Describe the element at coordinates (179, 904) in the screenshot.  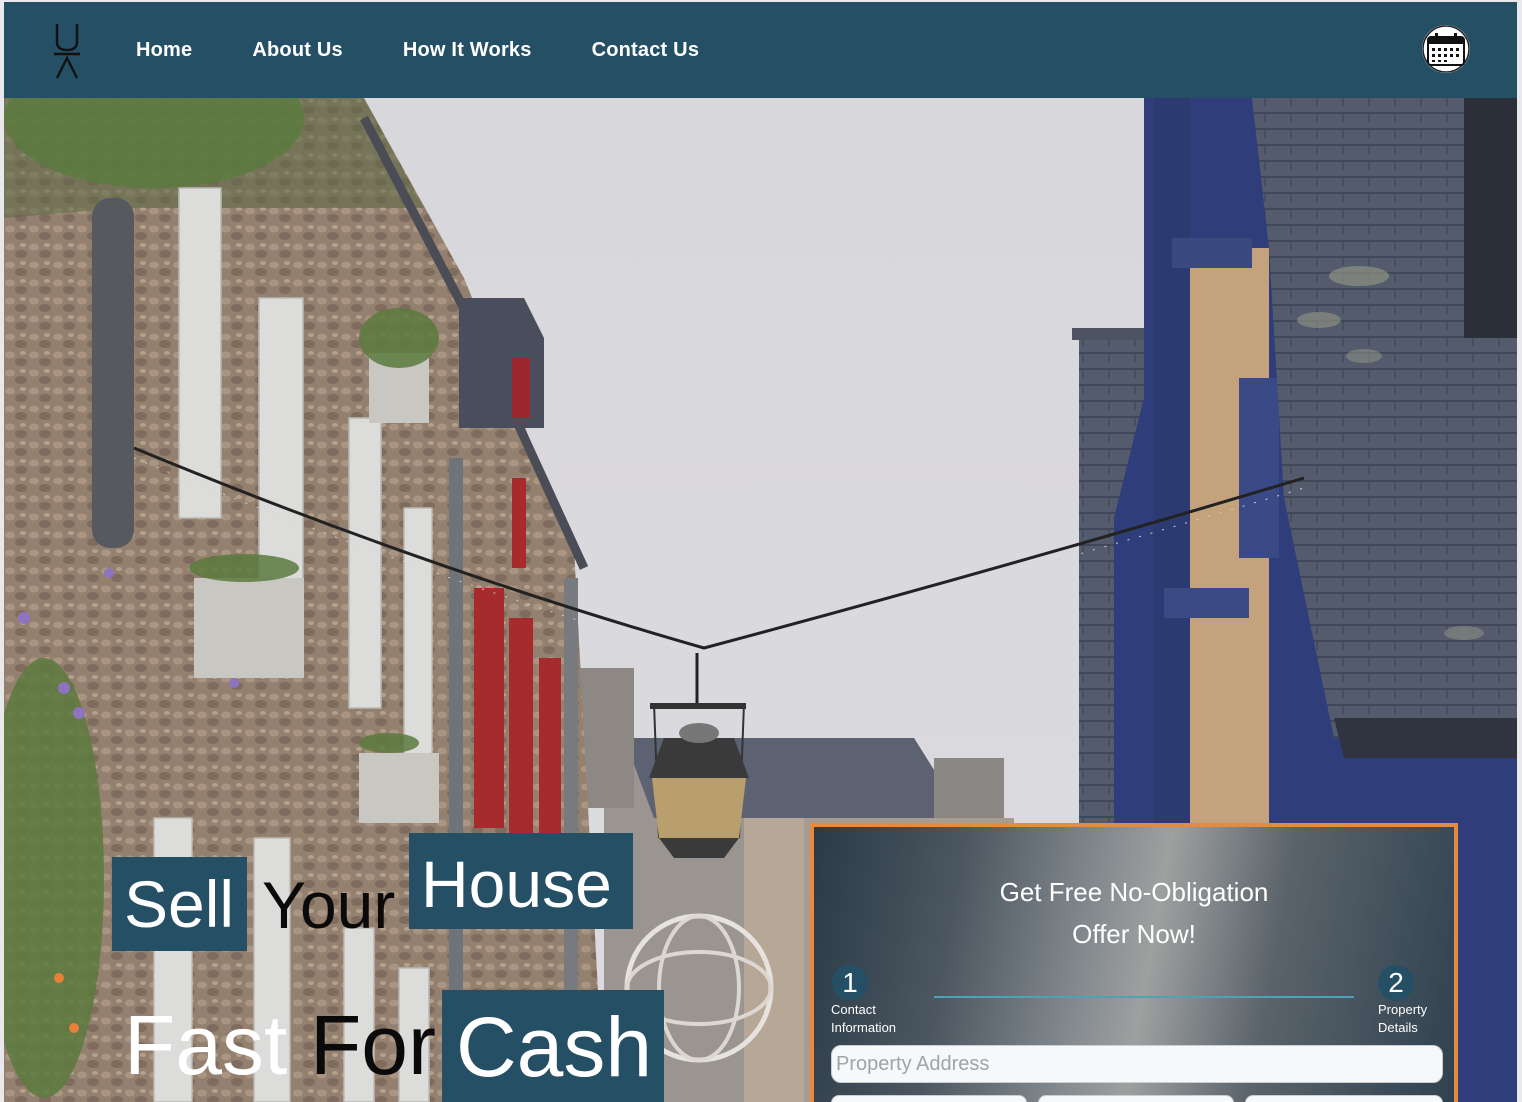
I see `headline-word-sell: Sell` at that location.